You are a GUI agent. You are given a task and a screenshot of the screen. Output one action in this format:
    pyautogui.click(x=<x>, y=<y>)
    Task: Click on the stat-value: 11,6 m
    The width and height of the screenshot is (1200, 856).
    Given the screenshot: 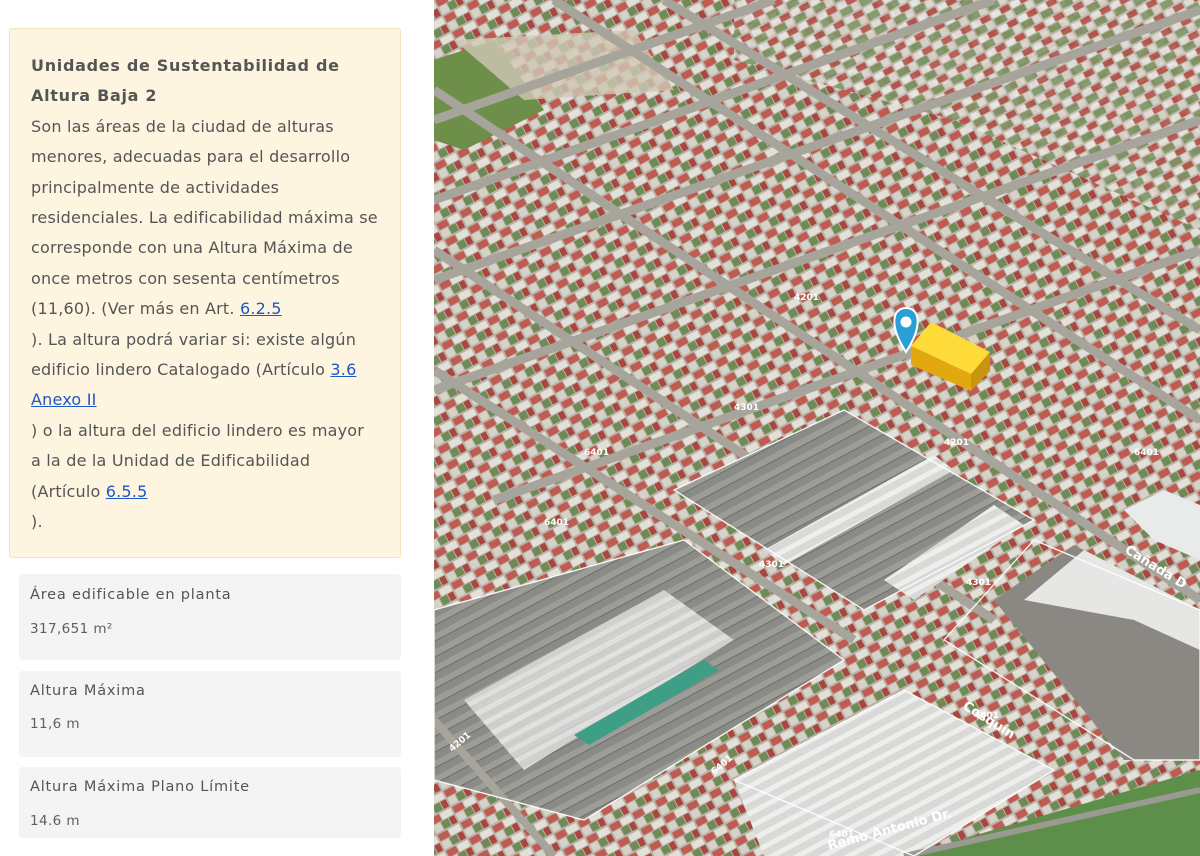 What is the action you would take?
    pyautogui.click(x=55, y=724)
    